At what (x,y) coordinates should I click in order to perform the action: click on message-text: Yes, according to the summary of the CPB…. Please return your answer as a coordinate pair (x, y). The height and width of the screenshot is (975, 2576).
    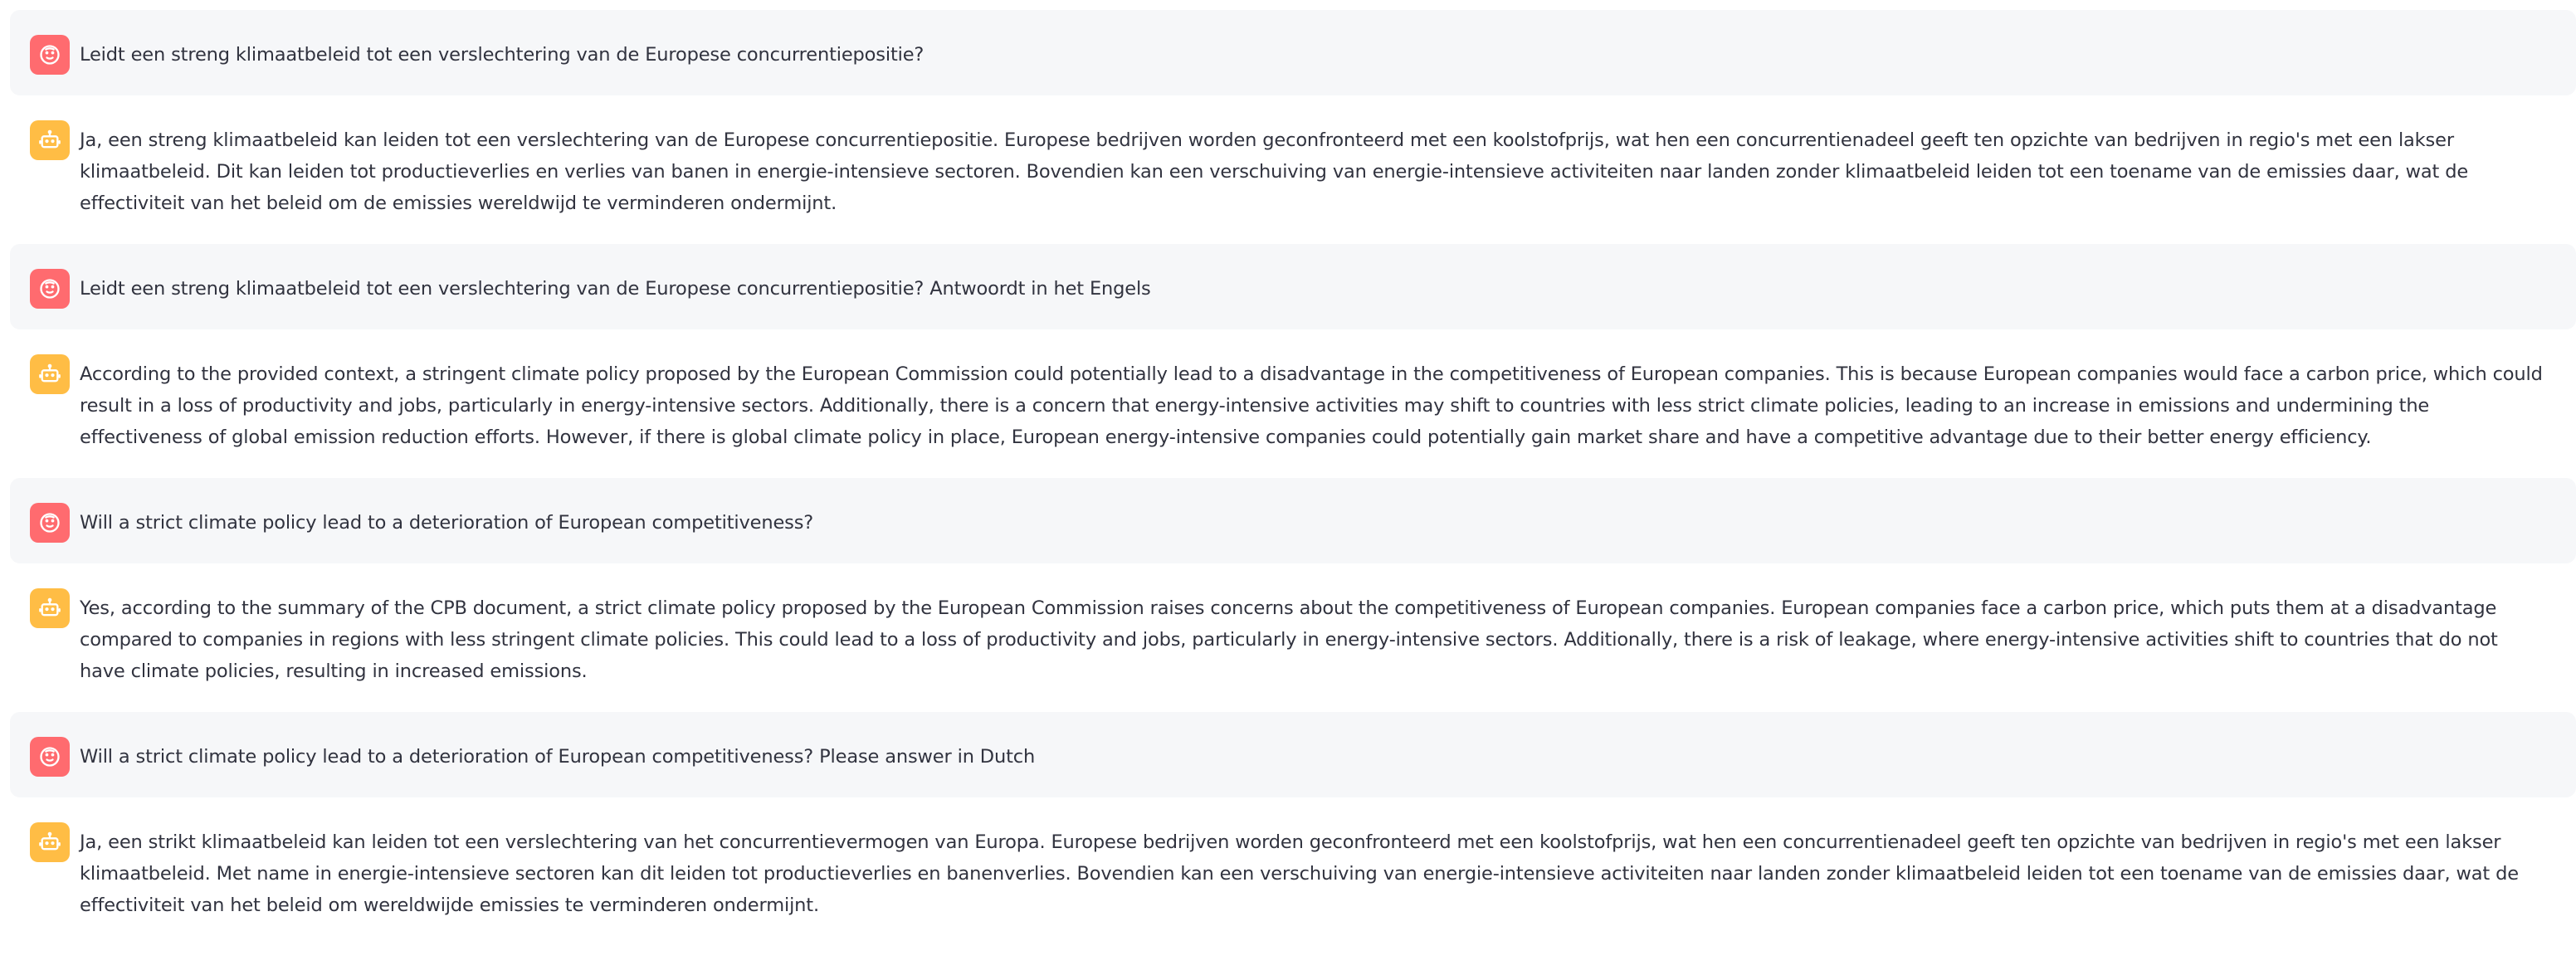
    Looking at the image, I should click on (1289, 639).